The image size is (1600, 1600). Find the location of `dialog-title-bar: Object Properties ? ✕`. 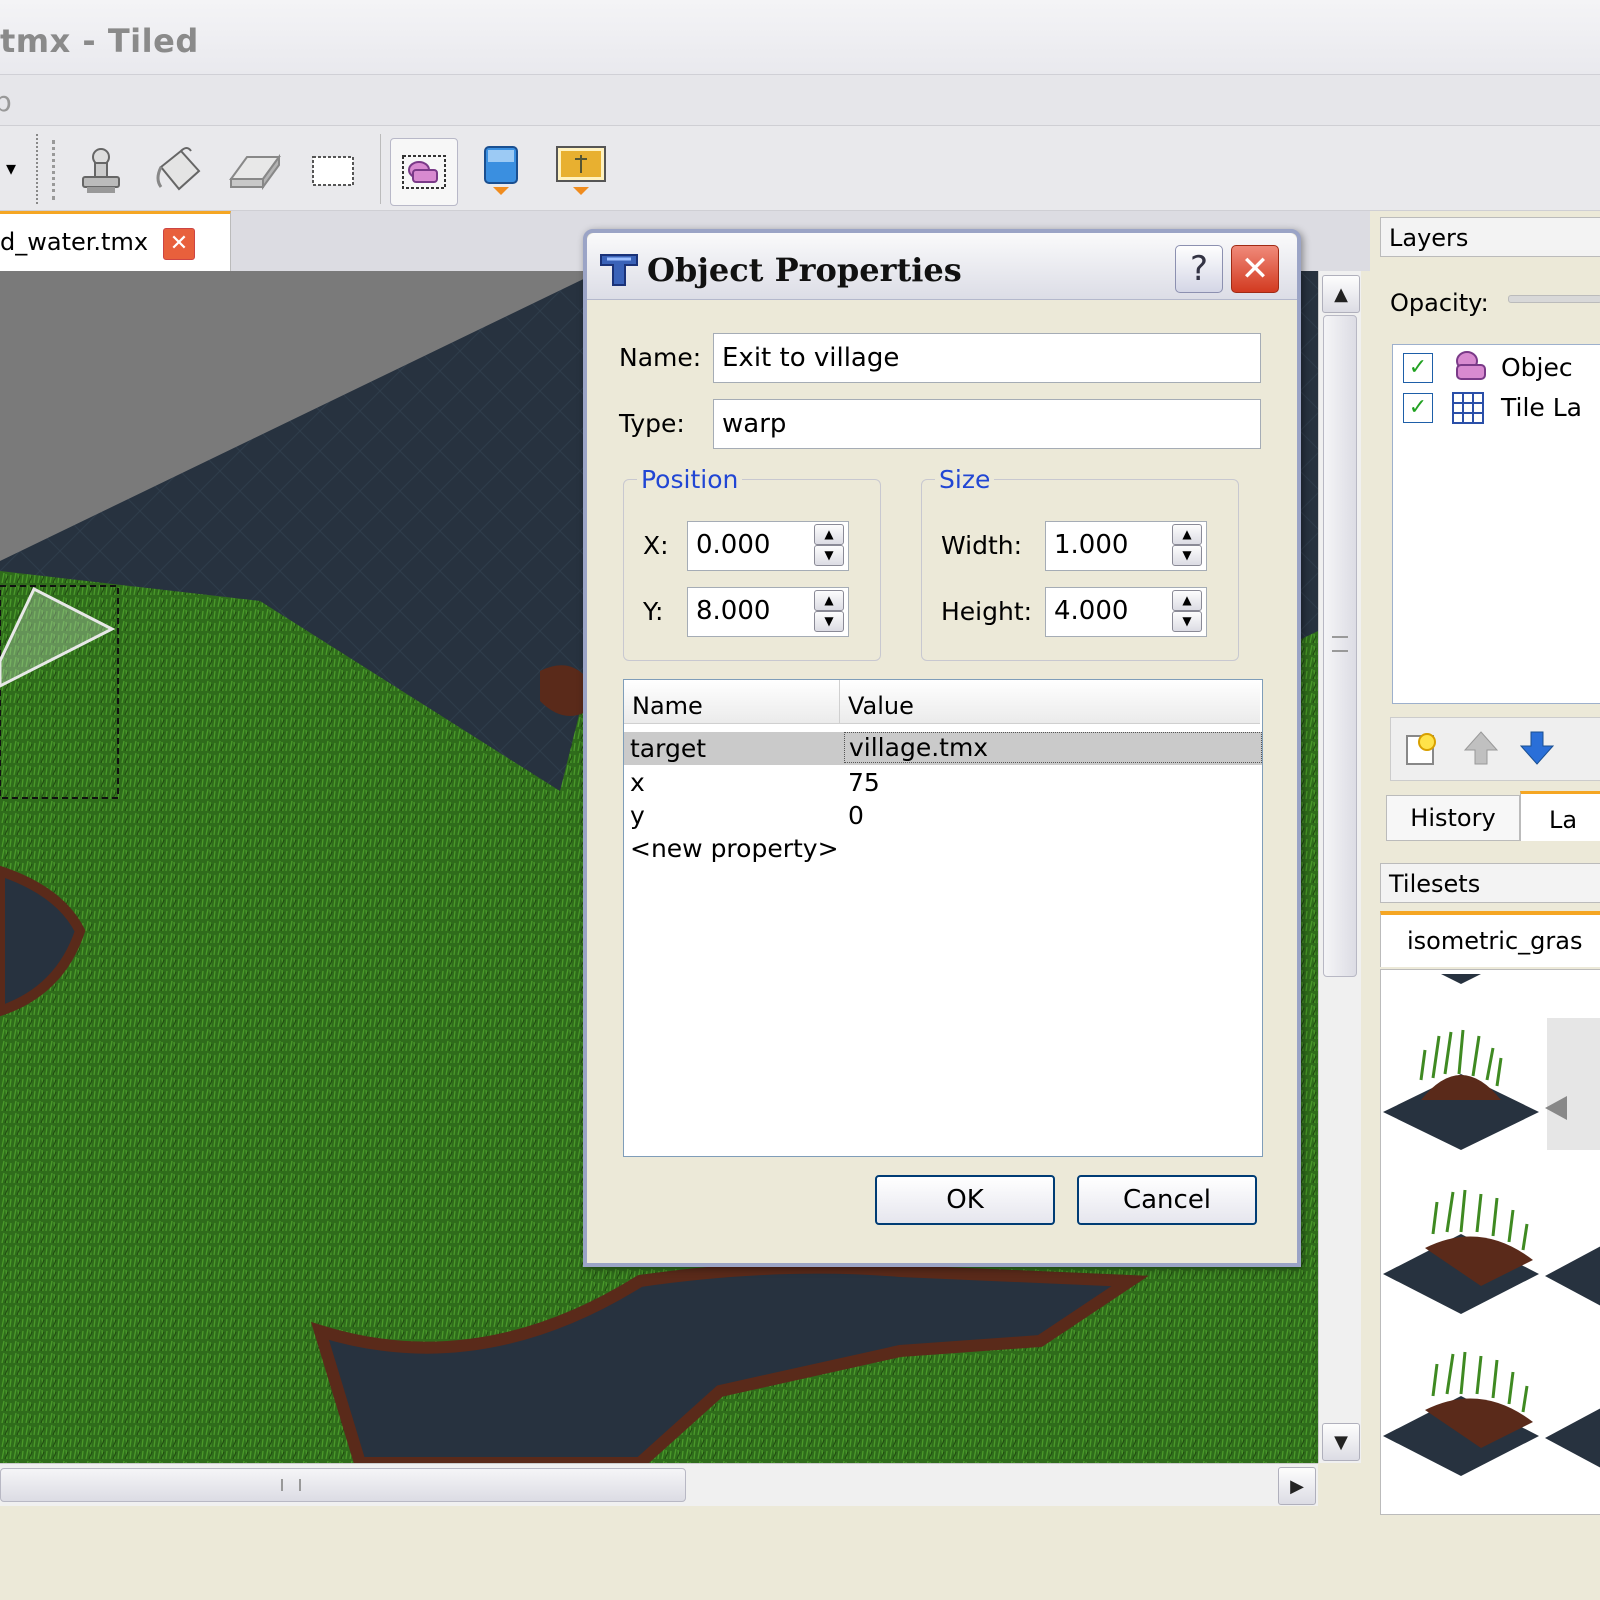

dialog-title-bar: Object Properties ? ✕ is located at coordinates (942, 266).